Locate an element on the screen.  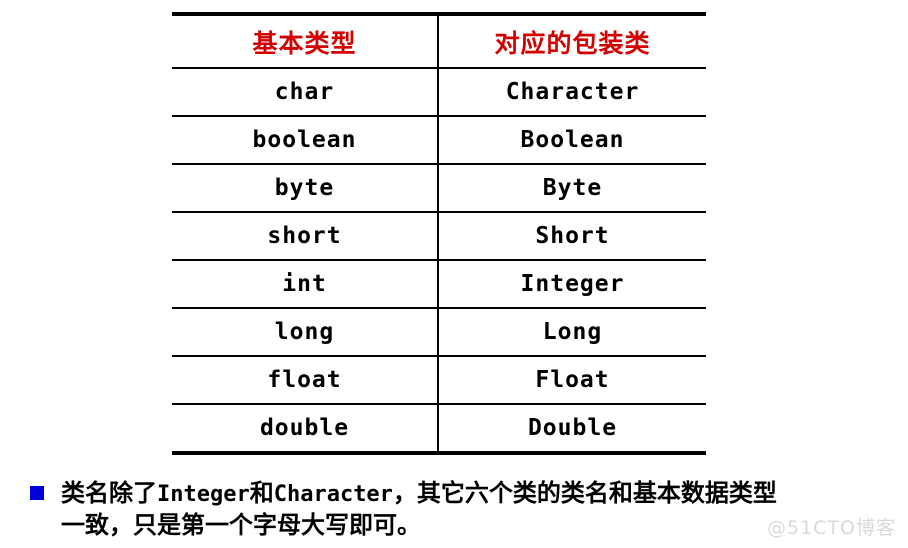
note-text-code-integer: Integer is located at coordinates (203, 494).